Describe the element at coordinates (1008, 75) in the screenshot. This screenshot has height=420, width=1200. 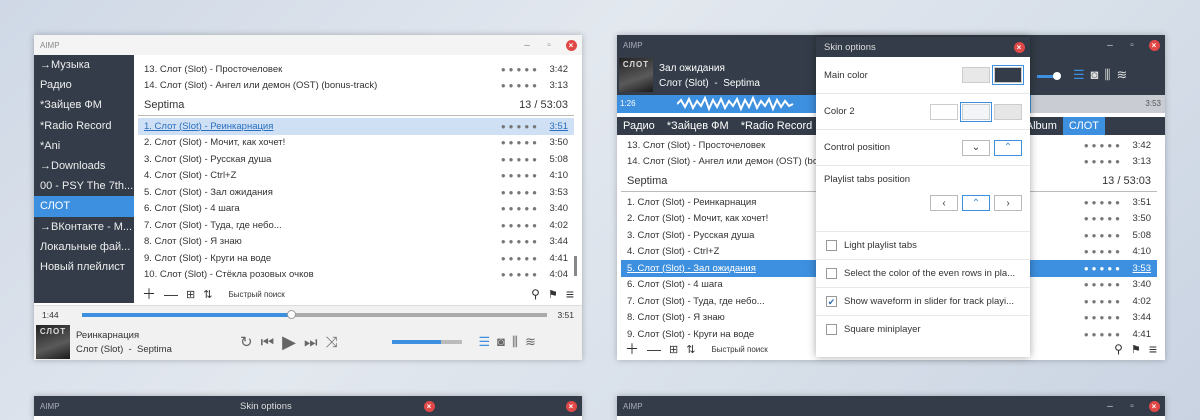
I see `main-color-dark-swatch` at that location.